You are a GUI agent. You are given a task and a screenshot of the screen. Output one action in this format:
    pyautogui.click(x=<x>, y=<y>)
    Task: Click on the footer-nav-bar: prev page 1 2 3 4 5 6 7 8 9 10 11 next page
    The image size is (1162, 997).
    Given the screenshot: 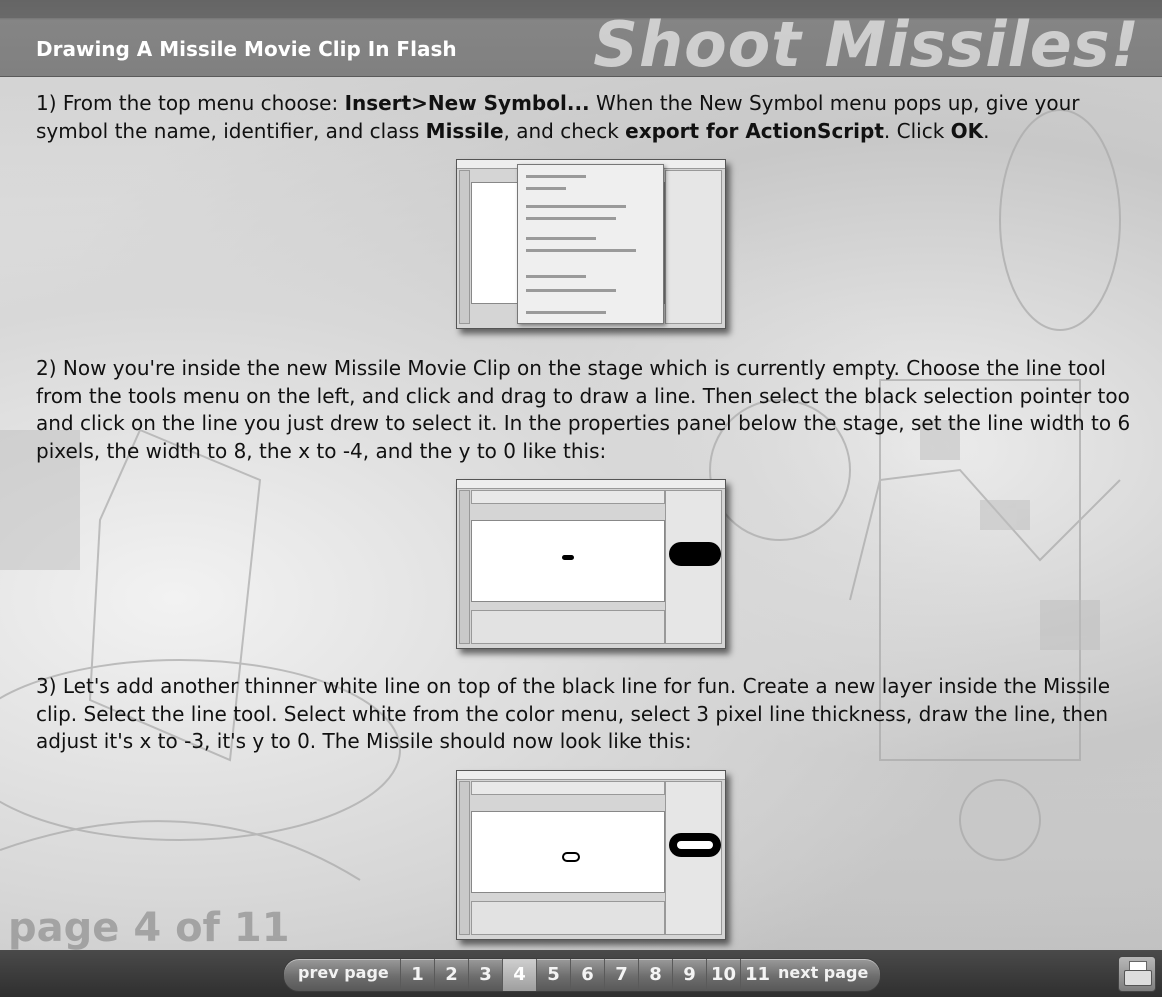 What is the action you would take?
    pyautogui.click(x=581, y=973)
    